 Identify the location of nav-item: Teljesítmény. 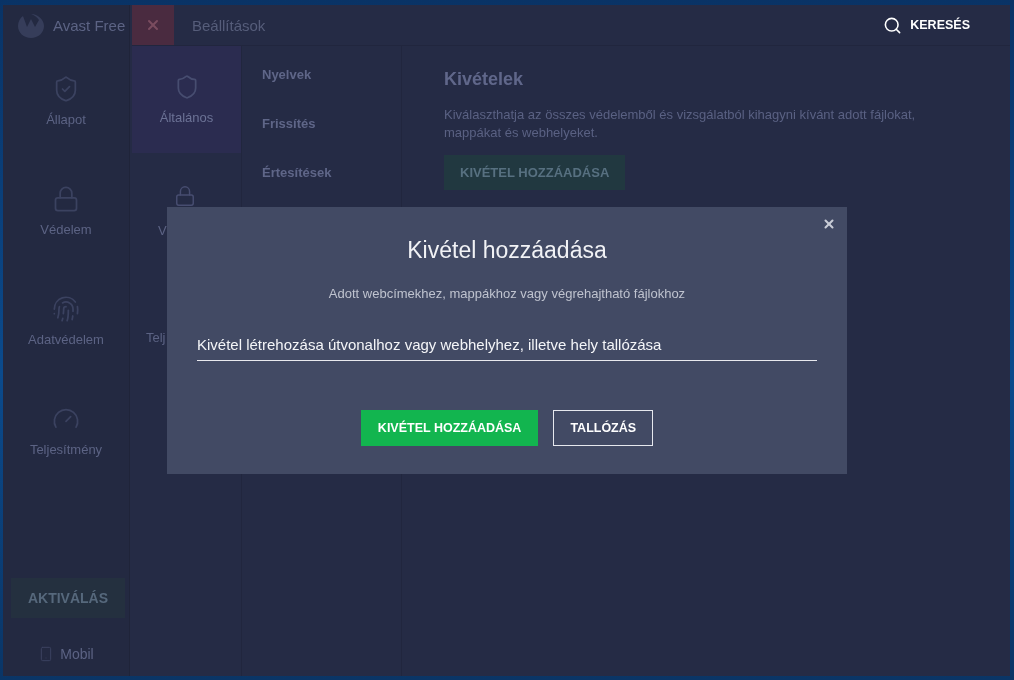
(66, 431).